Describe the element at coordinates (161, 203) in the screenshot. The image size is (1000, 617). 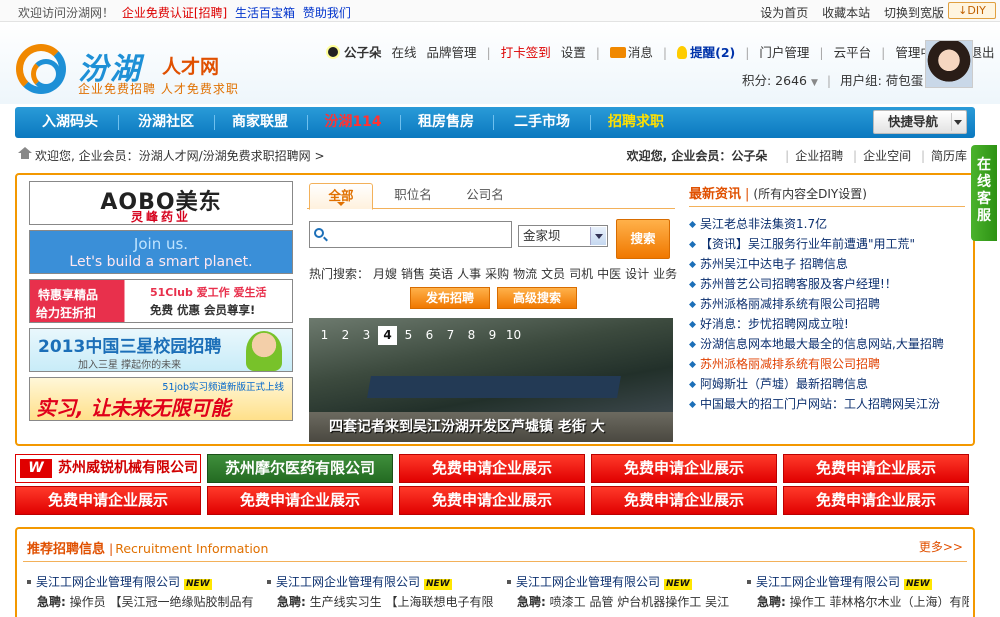
I see `banner-aobo: AOBO美东 灵峰药业` at that location.